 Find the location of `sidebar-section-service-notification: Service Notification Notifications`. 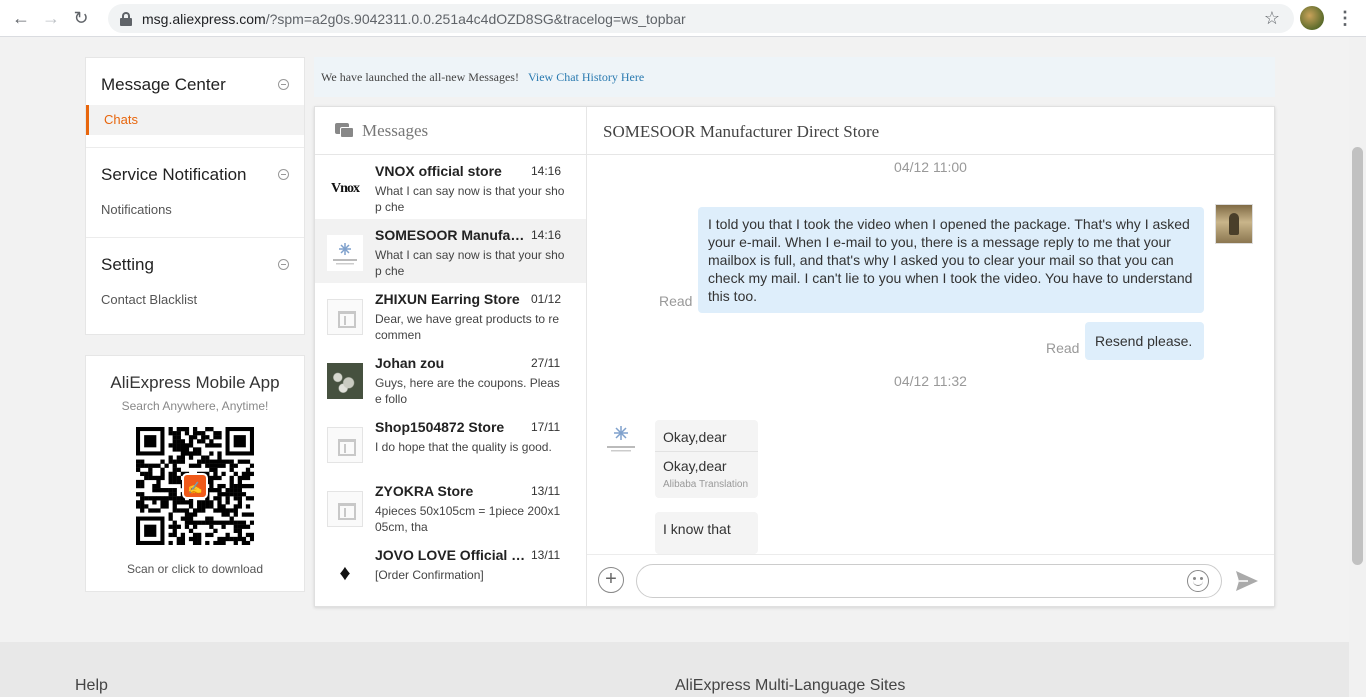

sidebar-section-service-notification: Service Notification Notifications is located at coordinates (195, 186).